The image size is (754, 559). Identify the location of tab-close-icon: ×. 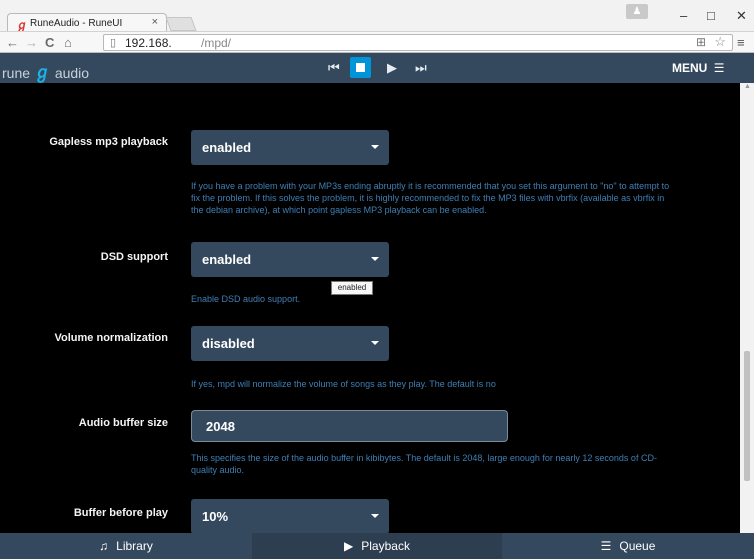
(155, 22).